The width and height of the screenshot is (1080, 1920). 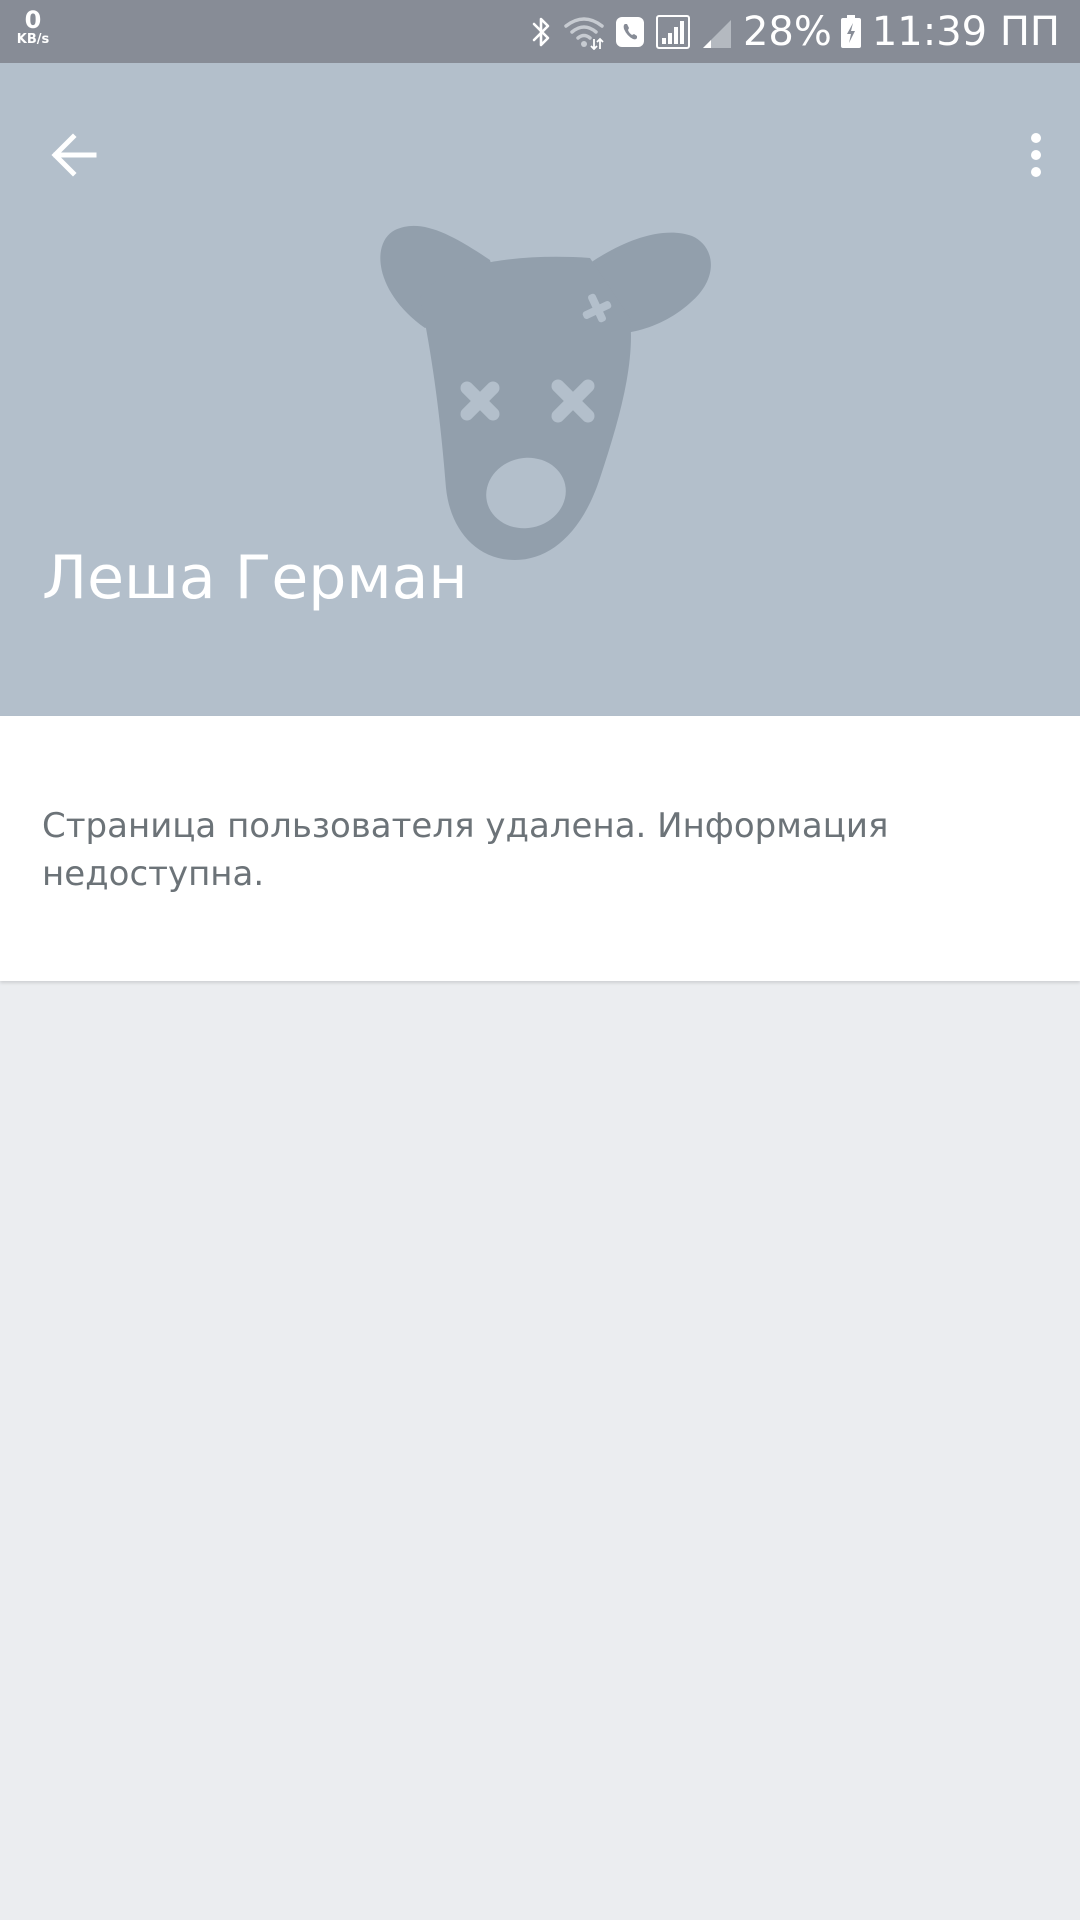 What do you see at coordinates (584, 32) in the screenshot?
I see `wifi-icon` at bounding box center [584, 32].